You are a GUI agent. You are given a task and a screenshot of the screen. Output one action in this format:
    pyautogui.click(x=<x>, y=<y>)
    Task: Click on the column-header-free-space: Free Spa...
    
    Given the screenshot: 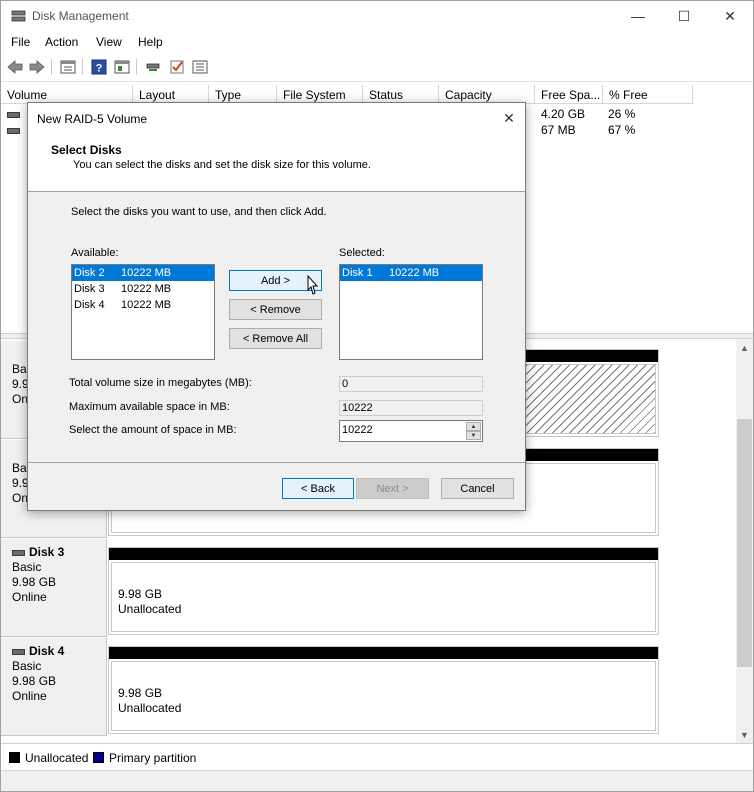 What is the action you would take?
    pyautogui.click(x=569, y=94)
    